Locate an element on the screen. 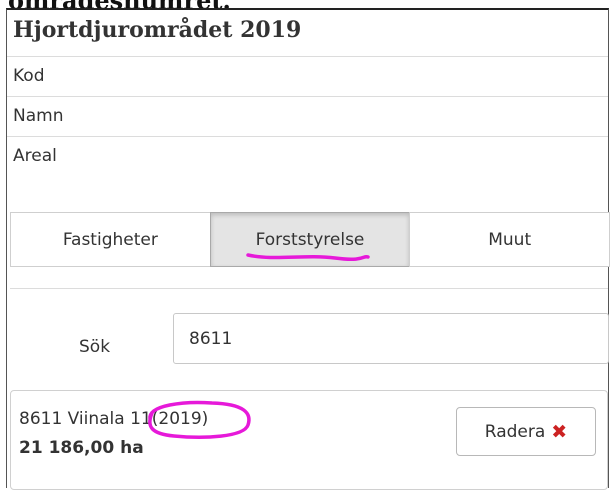 This screenshot has height=490, width=611. tab-label: Muut is located at coordinates (510, 239).